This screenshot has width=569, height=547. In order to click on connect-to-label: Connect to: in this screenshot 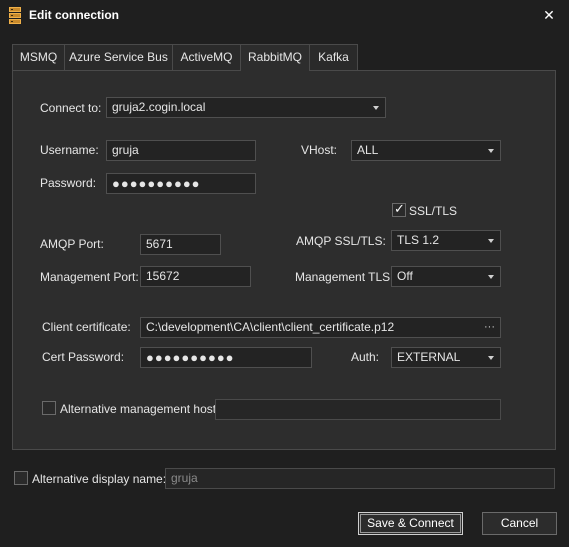, I will do `click(71, 108)`.